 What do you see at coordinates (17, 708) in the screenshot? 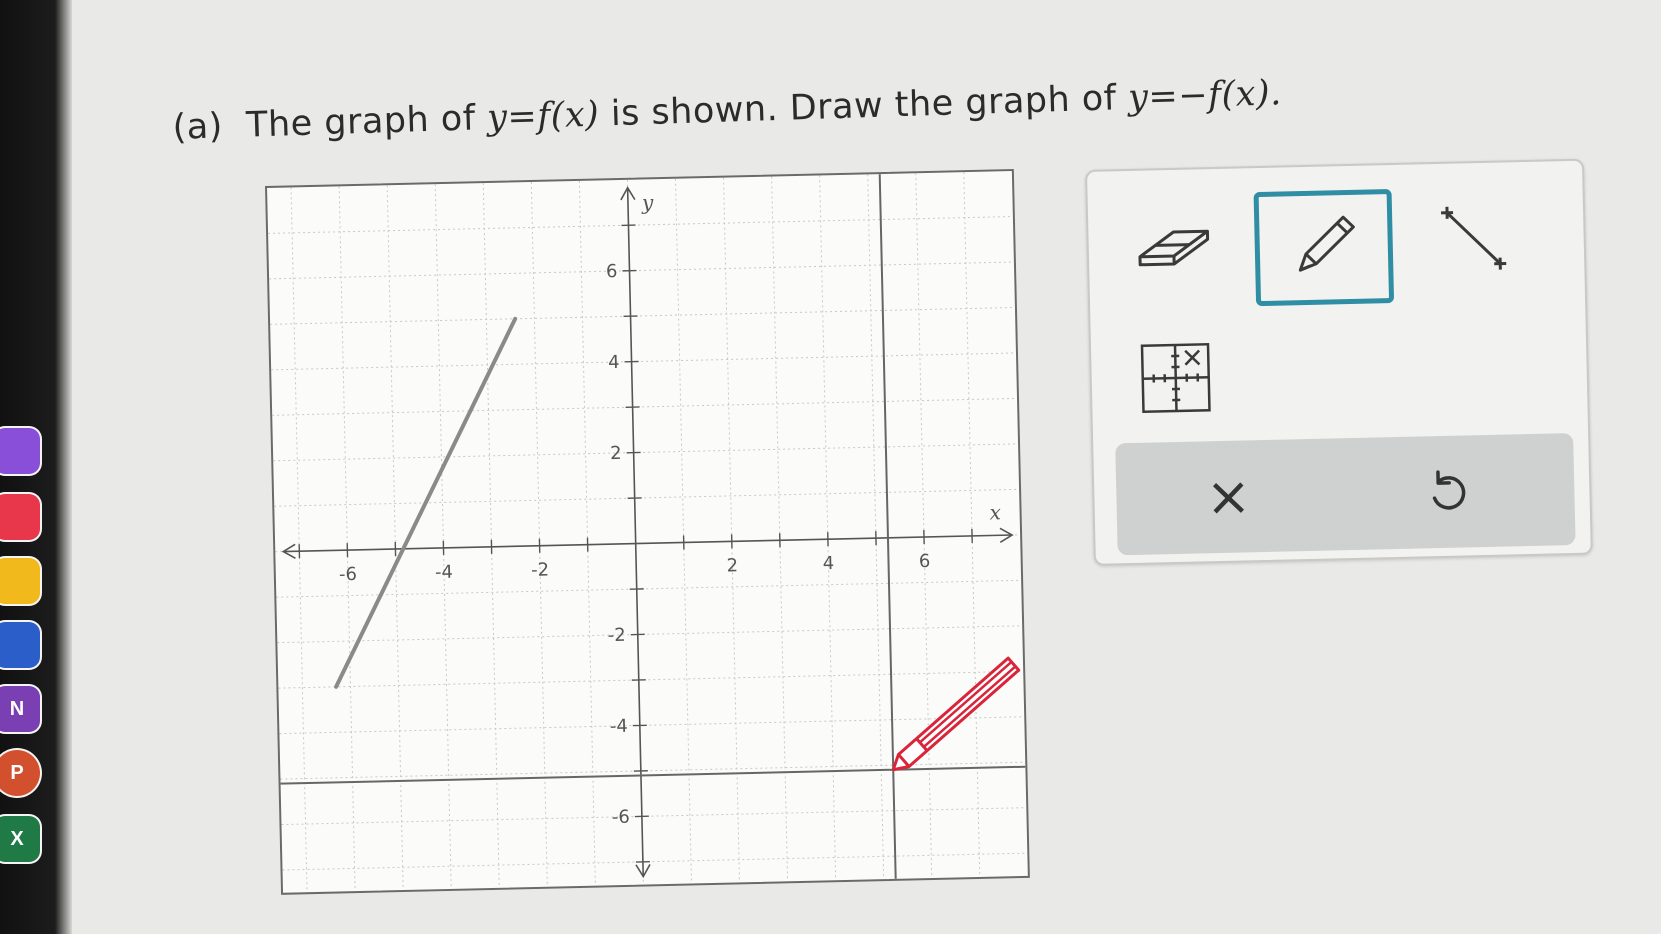
I see `onenote-icon-letter: N` at bounding box center [17, 708].